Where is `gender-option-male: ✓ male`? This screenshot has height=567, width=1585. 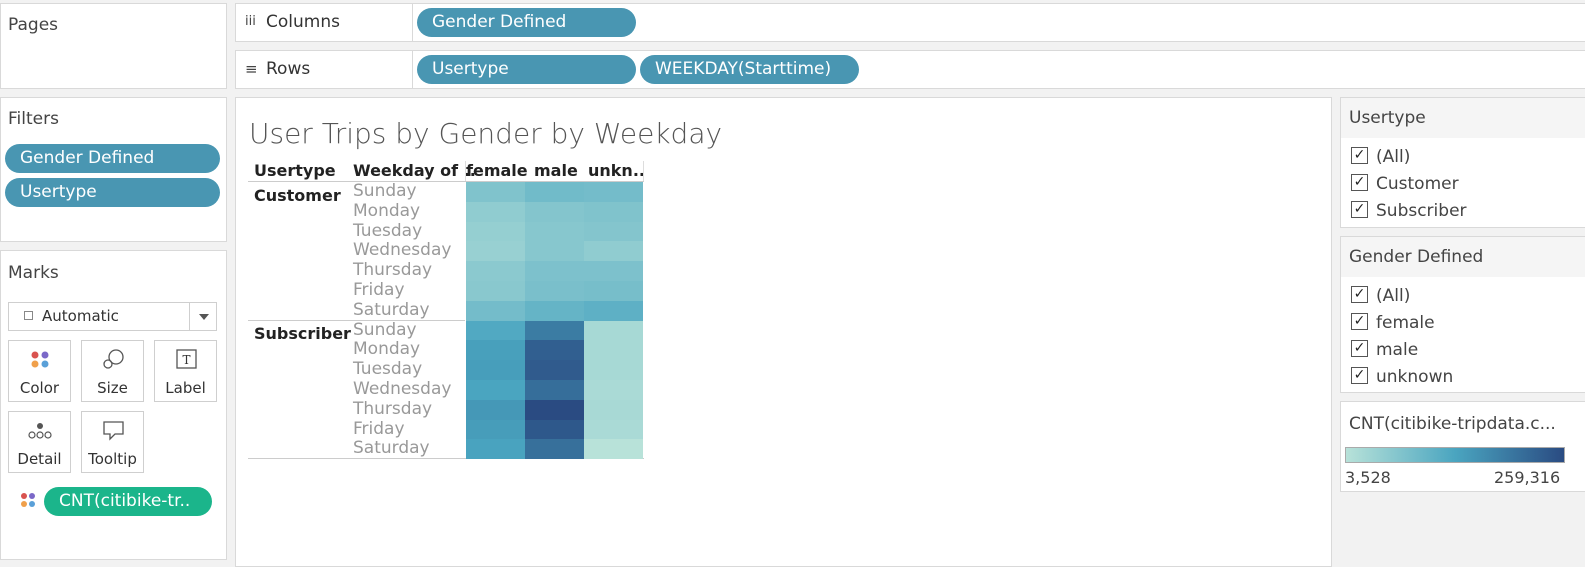
gender-option-male: ✓ male is located at coordinates (1384, 350).